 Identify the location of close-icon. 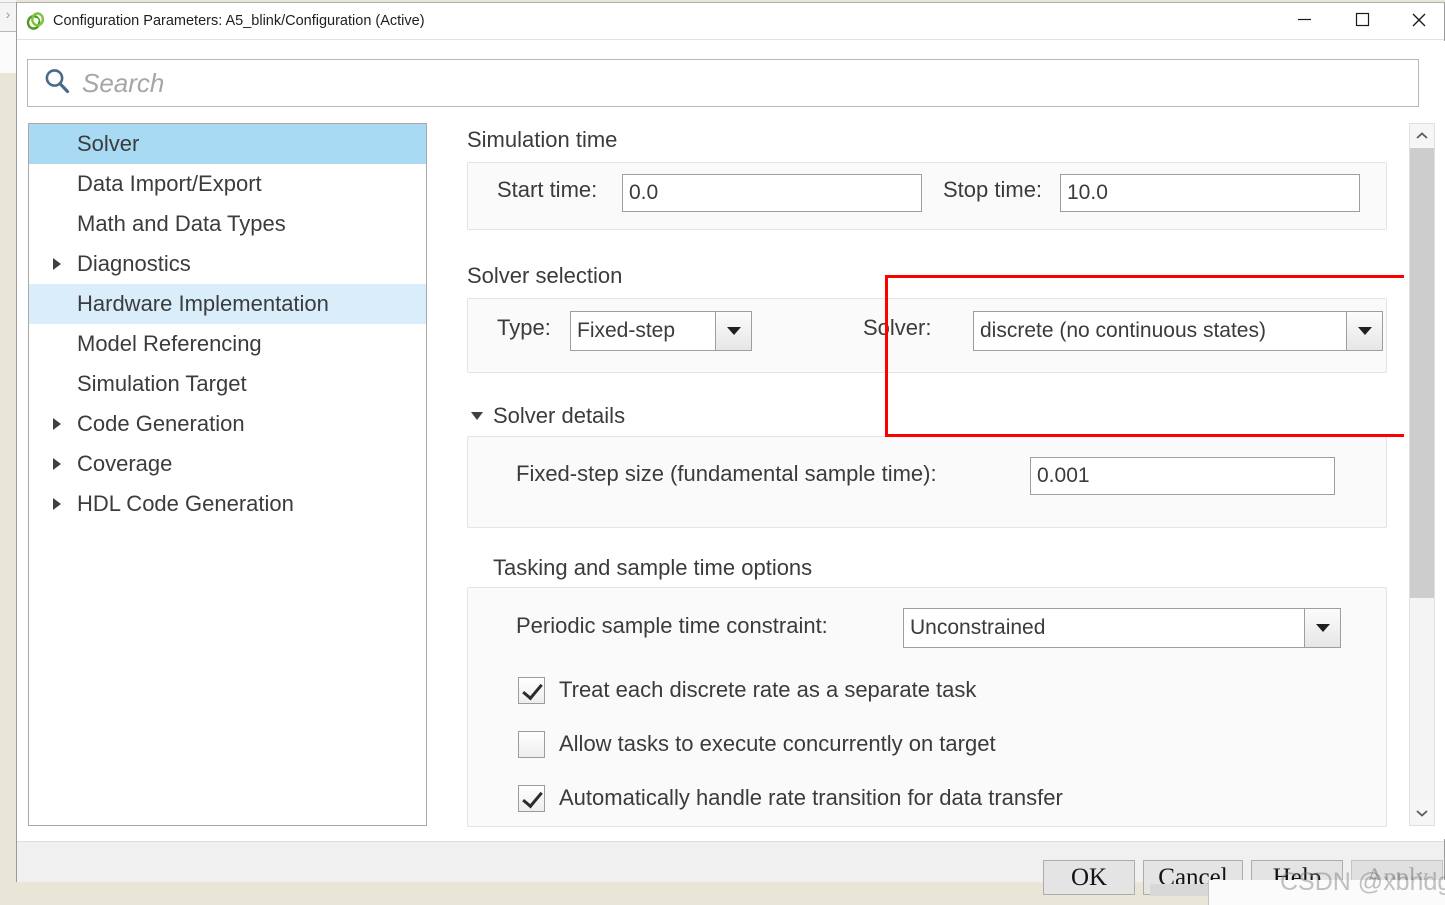
(1419, 21).